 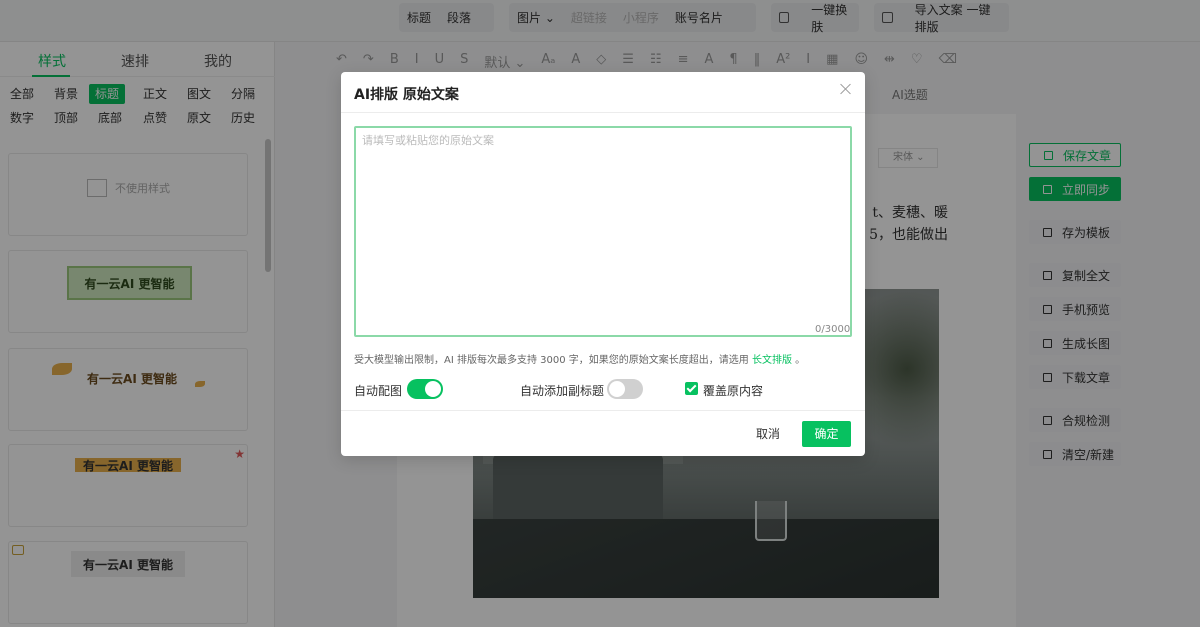 I want to click on dialog-title: AI排版 原始文案, so click(x=406, y=95).